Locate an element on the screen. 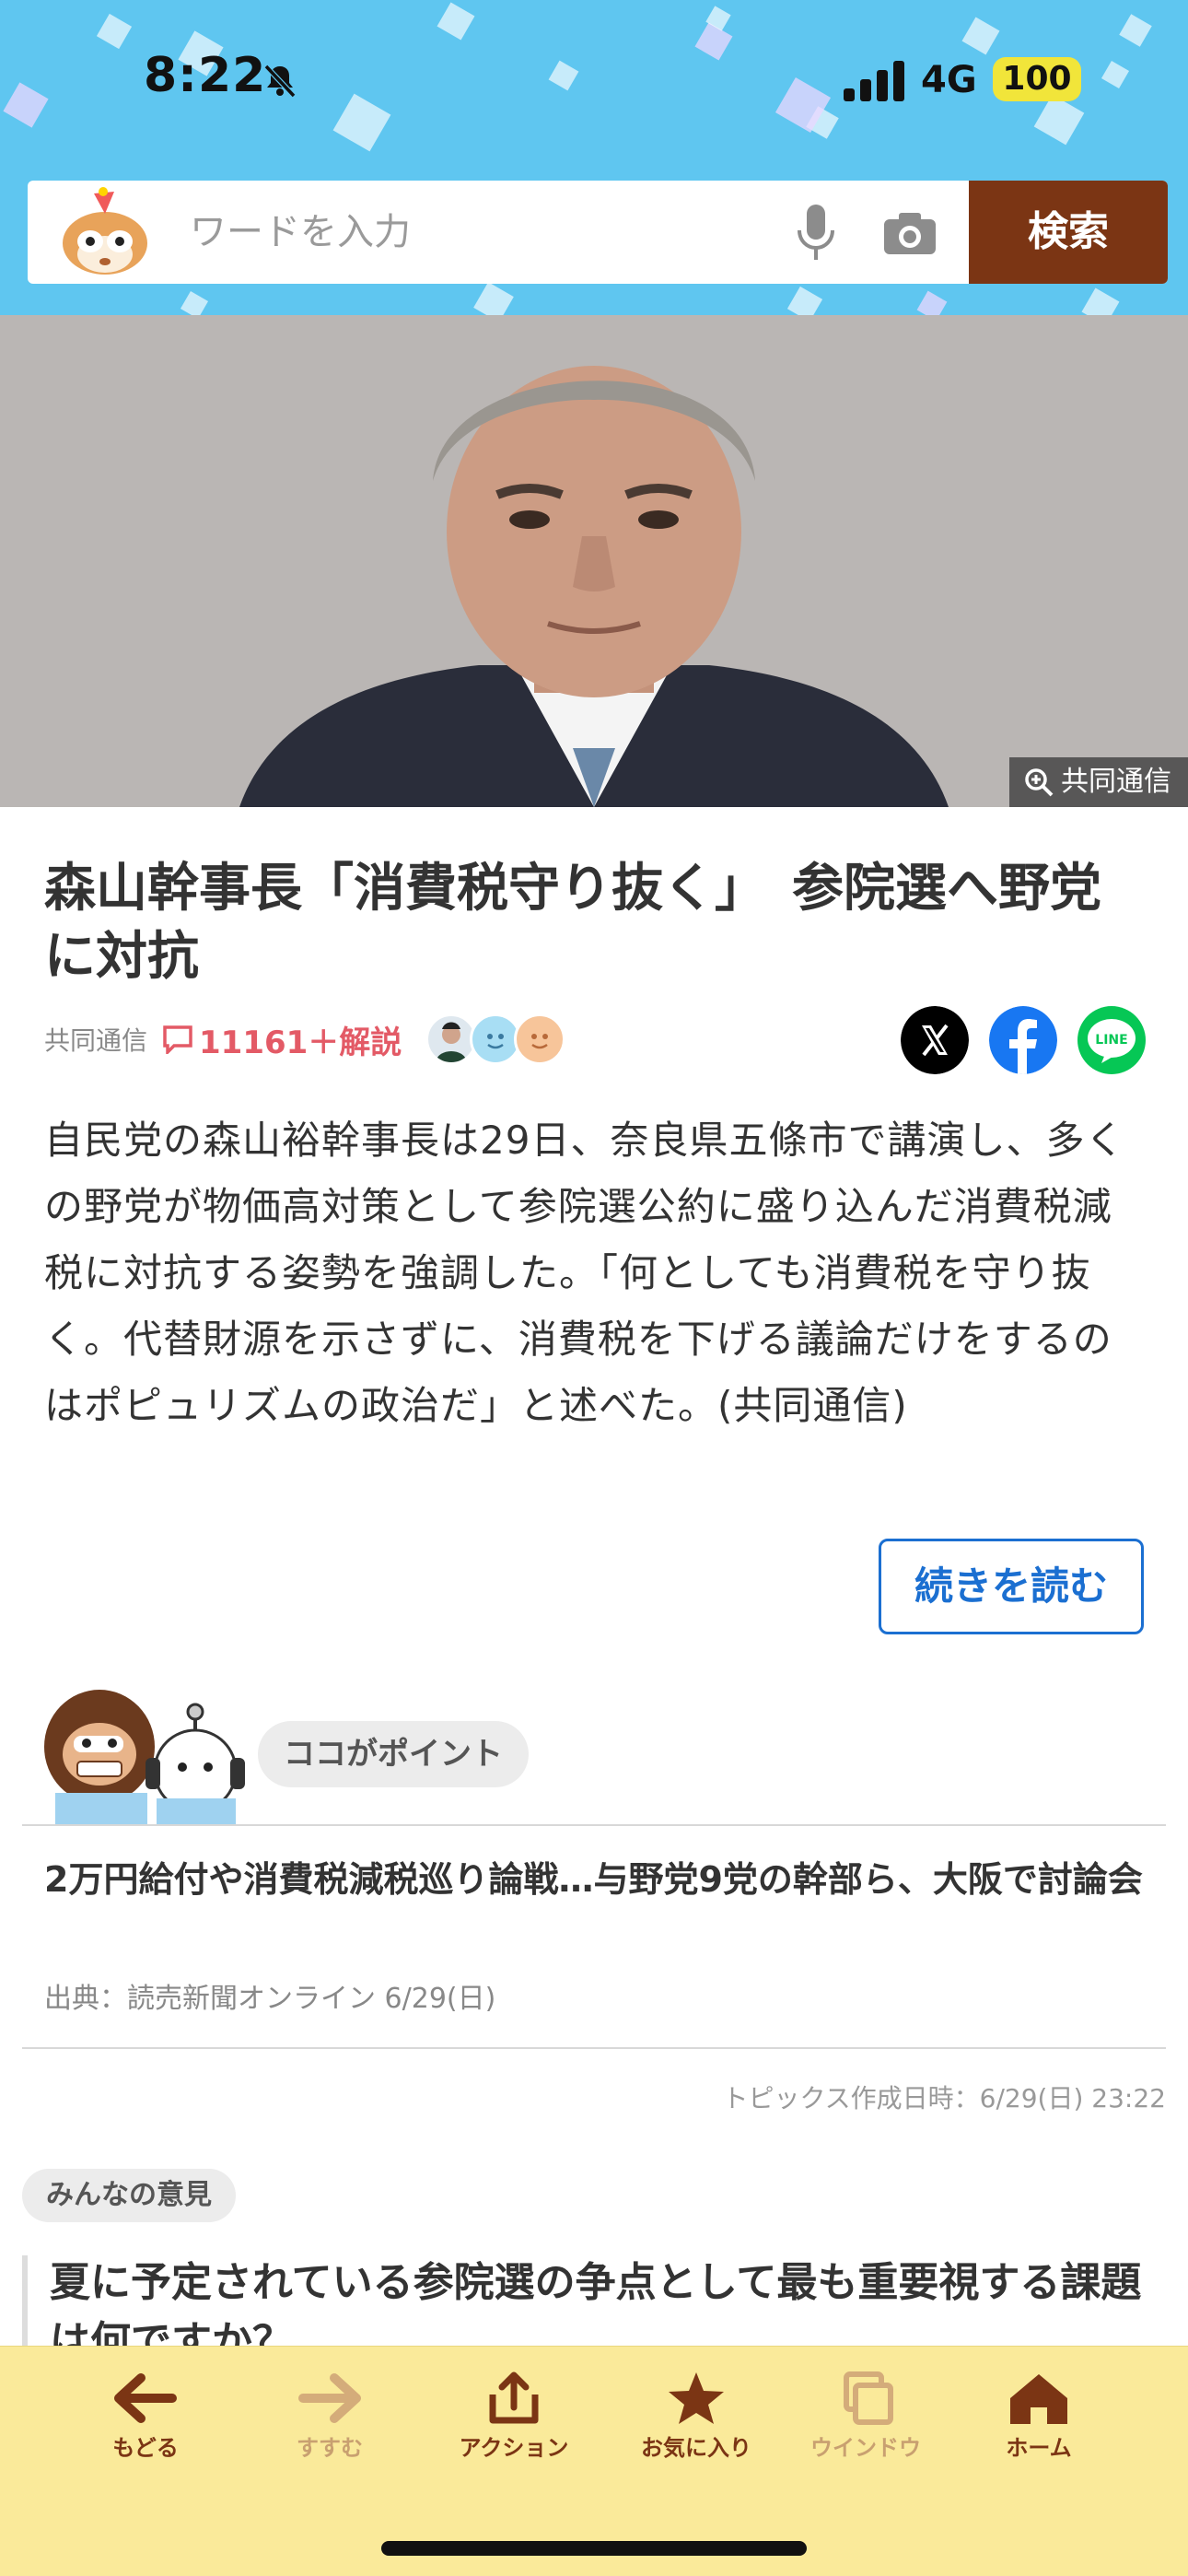 The width and height of the screenshot is (1188, 2576). point-mascot-illustration is located at coordinates (144, 1757).